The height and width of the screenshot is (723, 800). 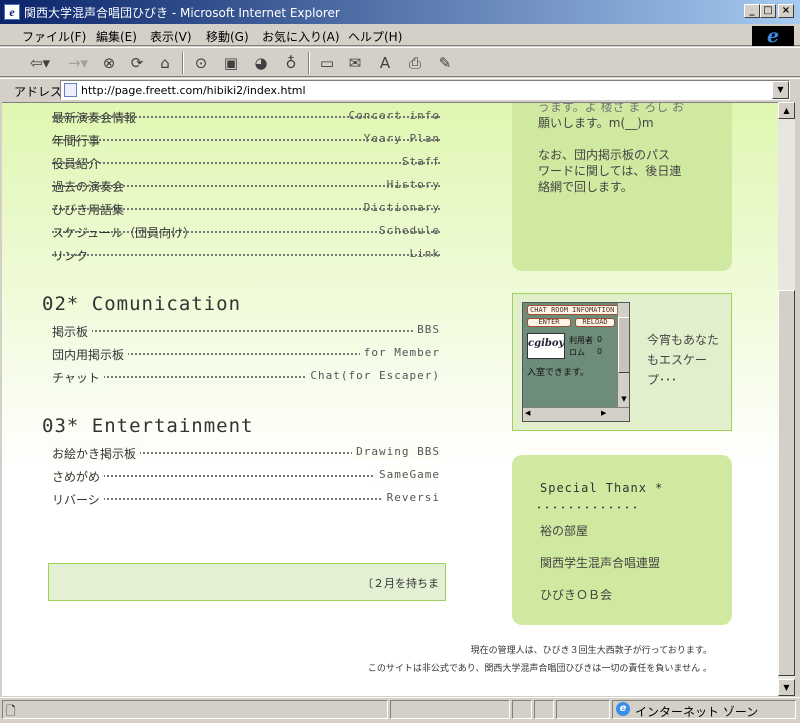 I want to click on chat-scrollbar: ▼, so click(x=623, y=355).